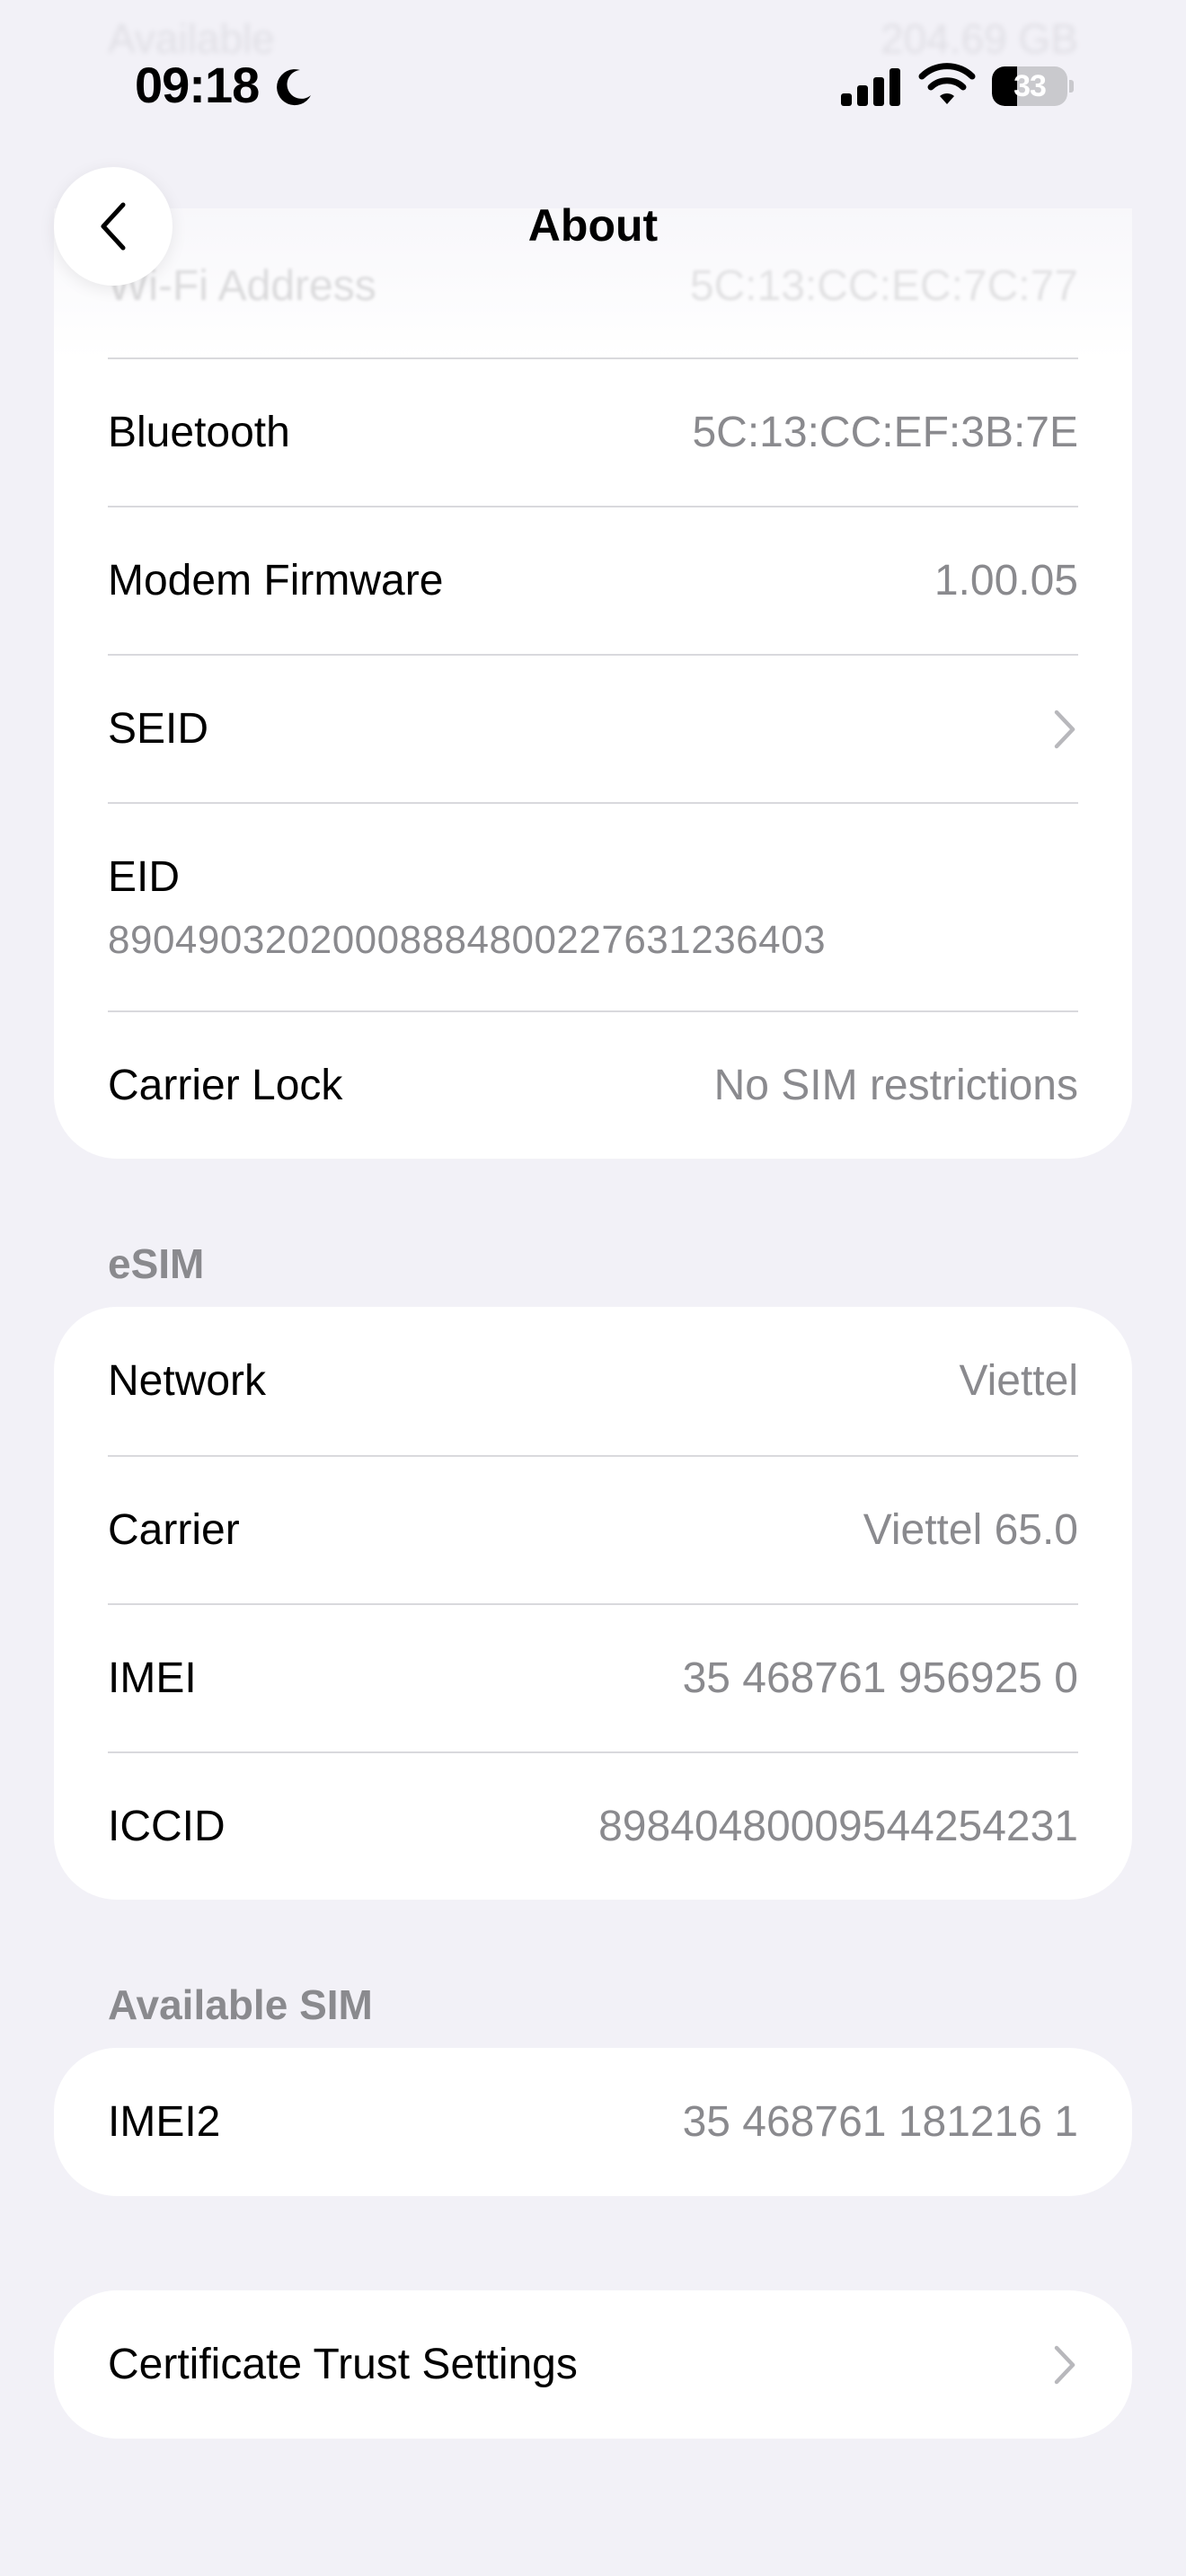  I want to click on row-label: EID, so click(144, 876).